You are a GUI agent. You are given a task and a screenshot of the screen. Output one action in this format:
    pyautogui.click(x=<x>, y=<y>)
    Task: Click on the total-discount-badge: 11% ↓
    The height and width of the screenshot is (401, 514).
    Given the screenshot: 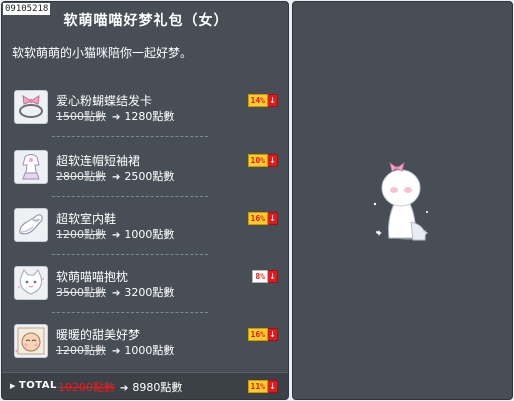 What is the action you would take?
    pyautogui.click(x=262, y=386)
    